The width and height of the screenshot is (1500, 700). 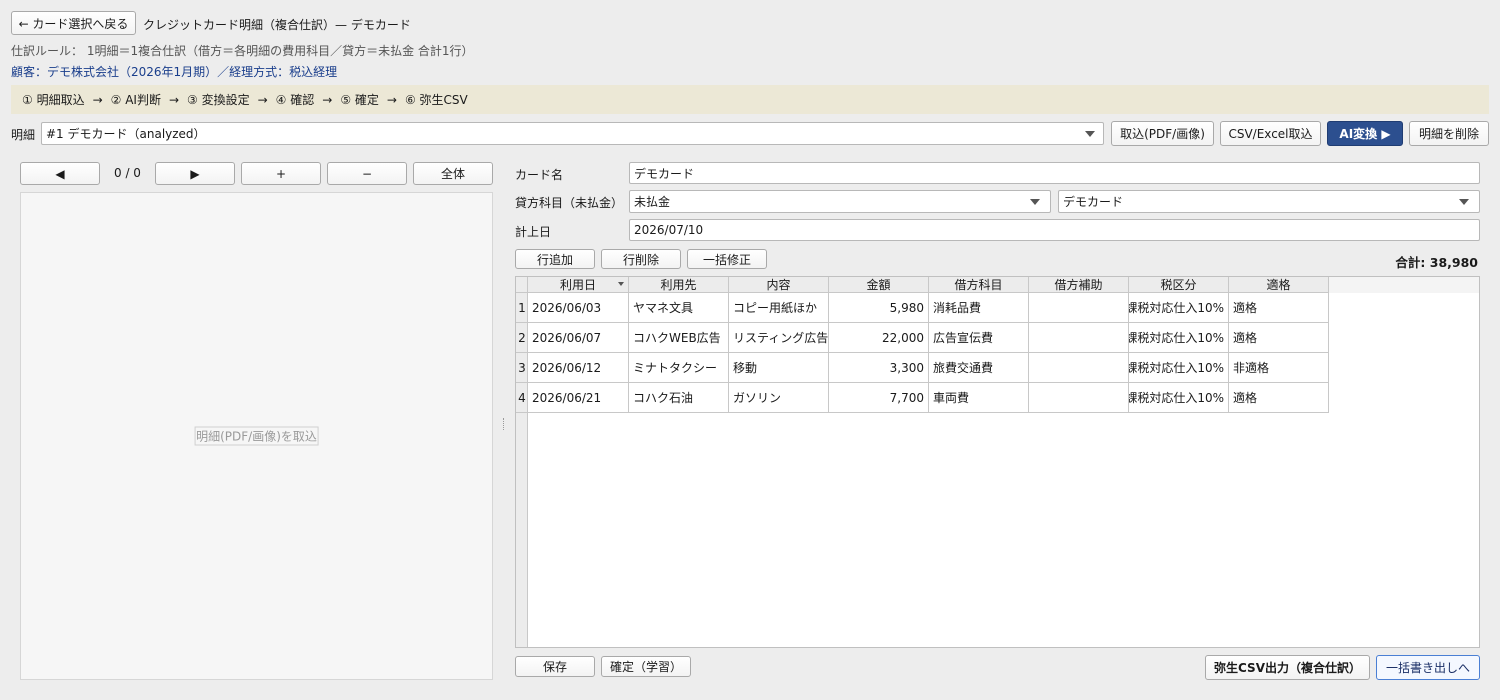 I want to click on cell-amount: 7,700, so click(x=879, y=398).